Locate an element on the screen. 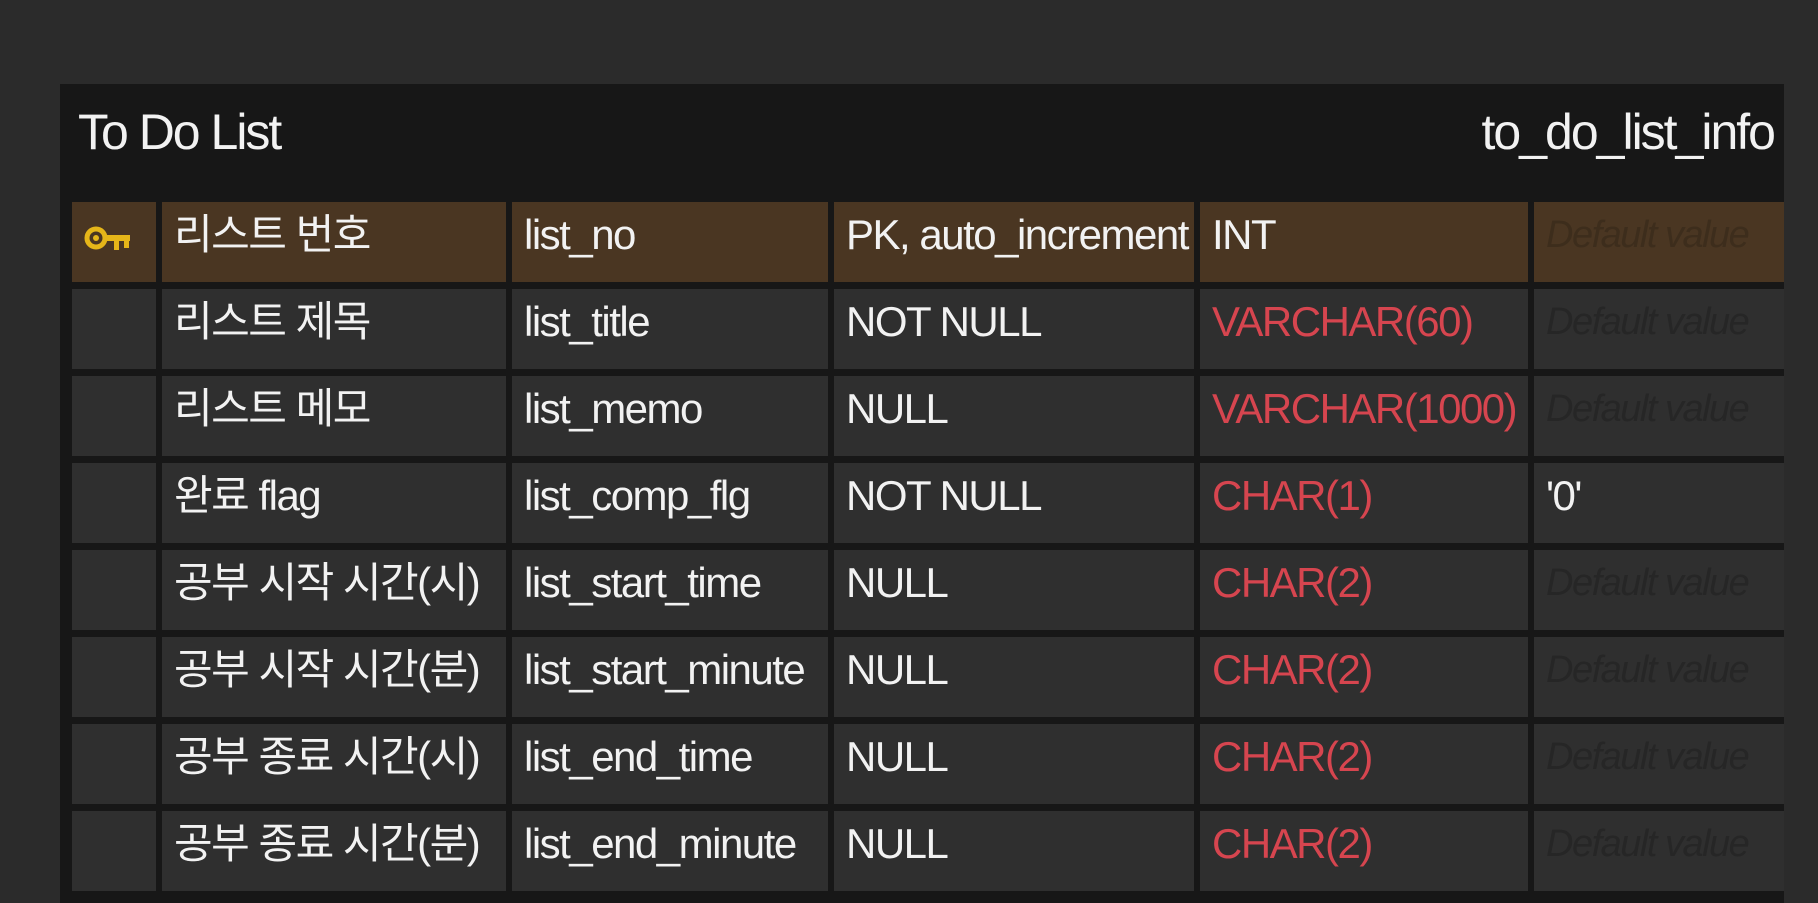  key-icon is located at coordinates (107, 238).